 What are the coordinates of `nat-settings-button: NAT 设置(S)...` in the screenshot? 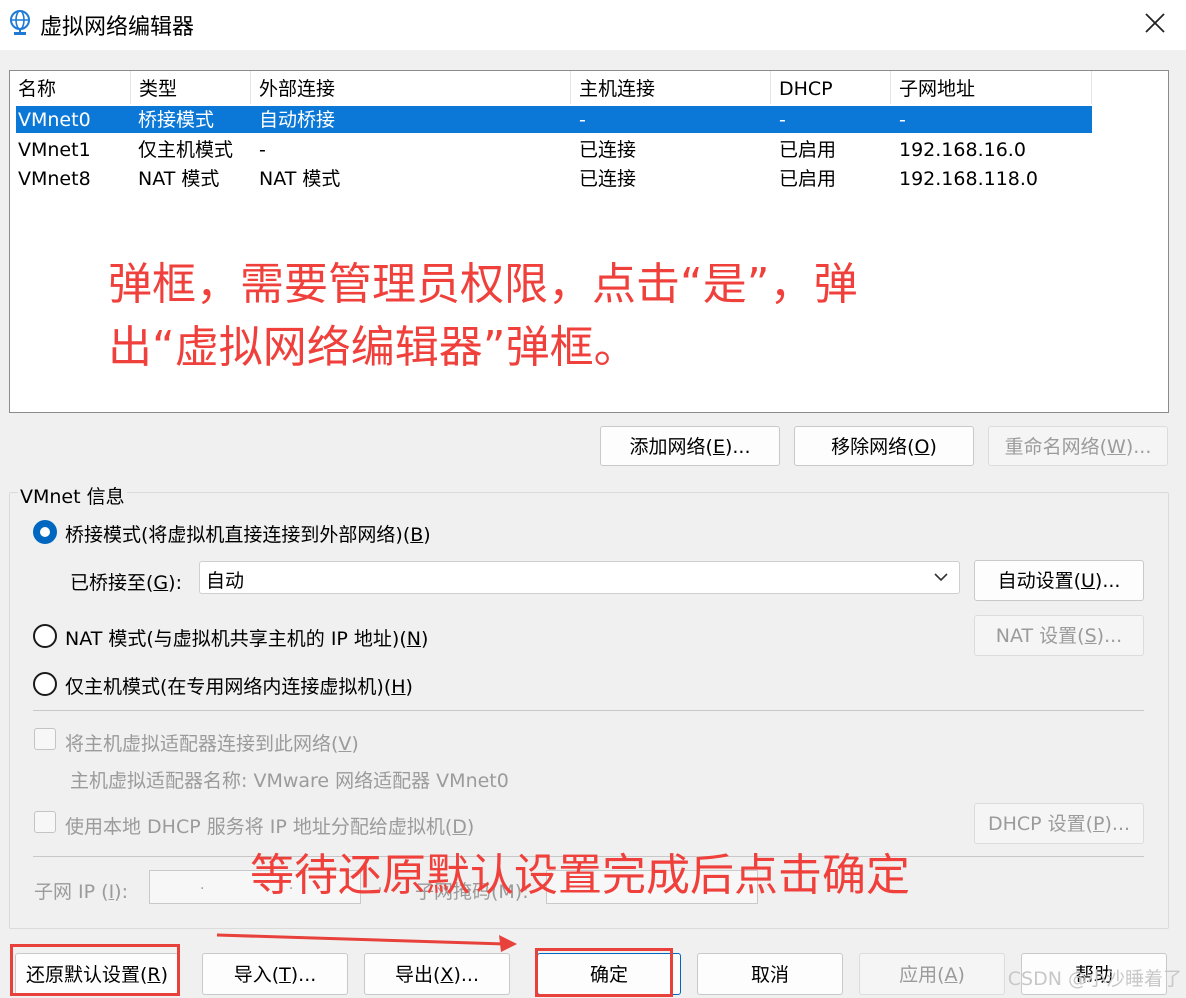 It's located at (1059, 635).